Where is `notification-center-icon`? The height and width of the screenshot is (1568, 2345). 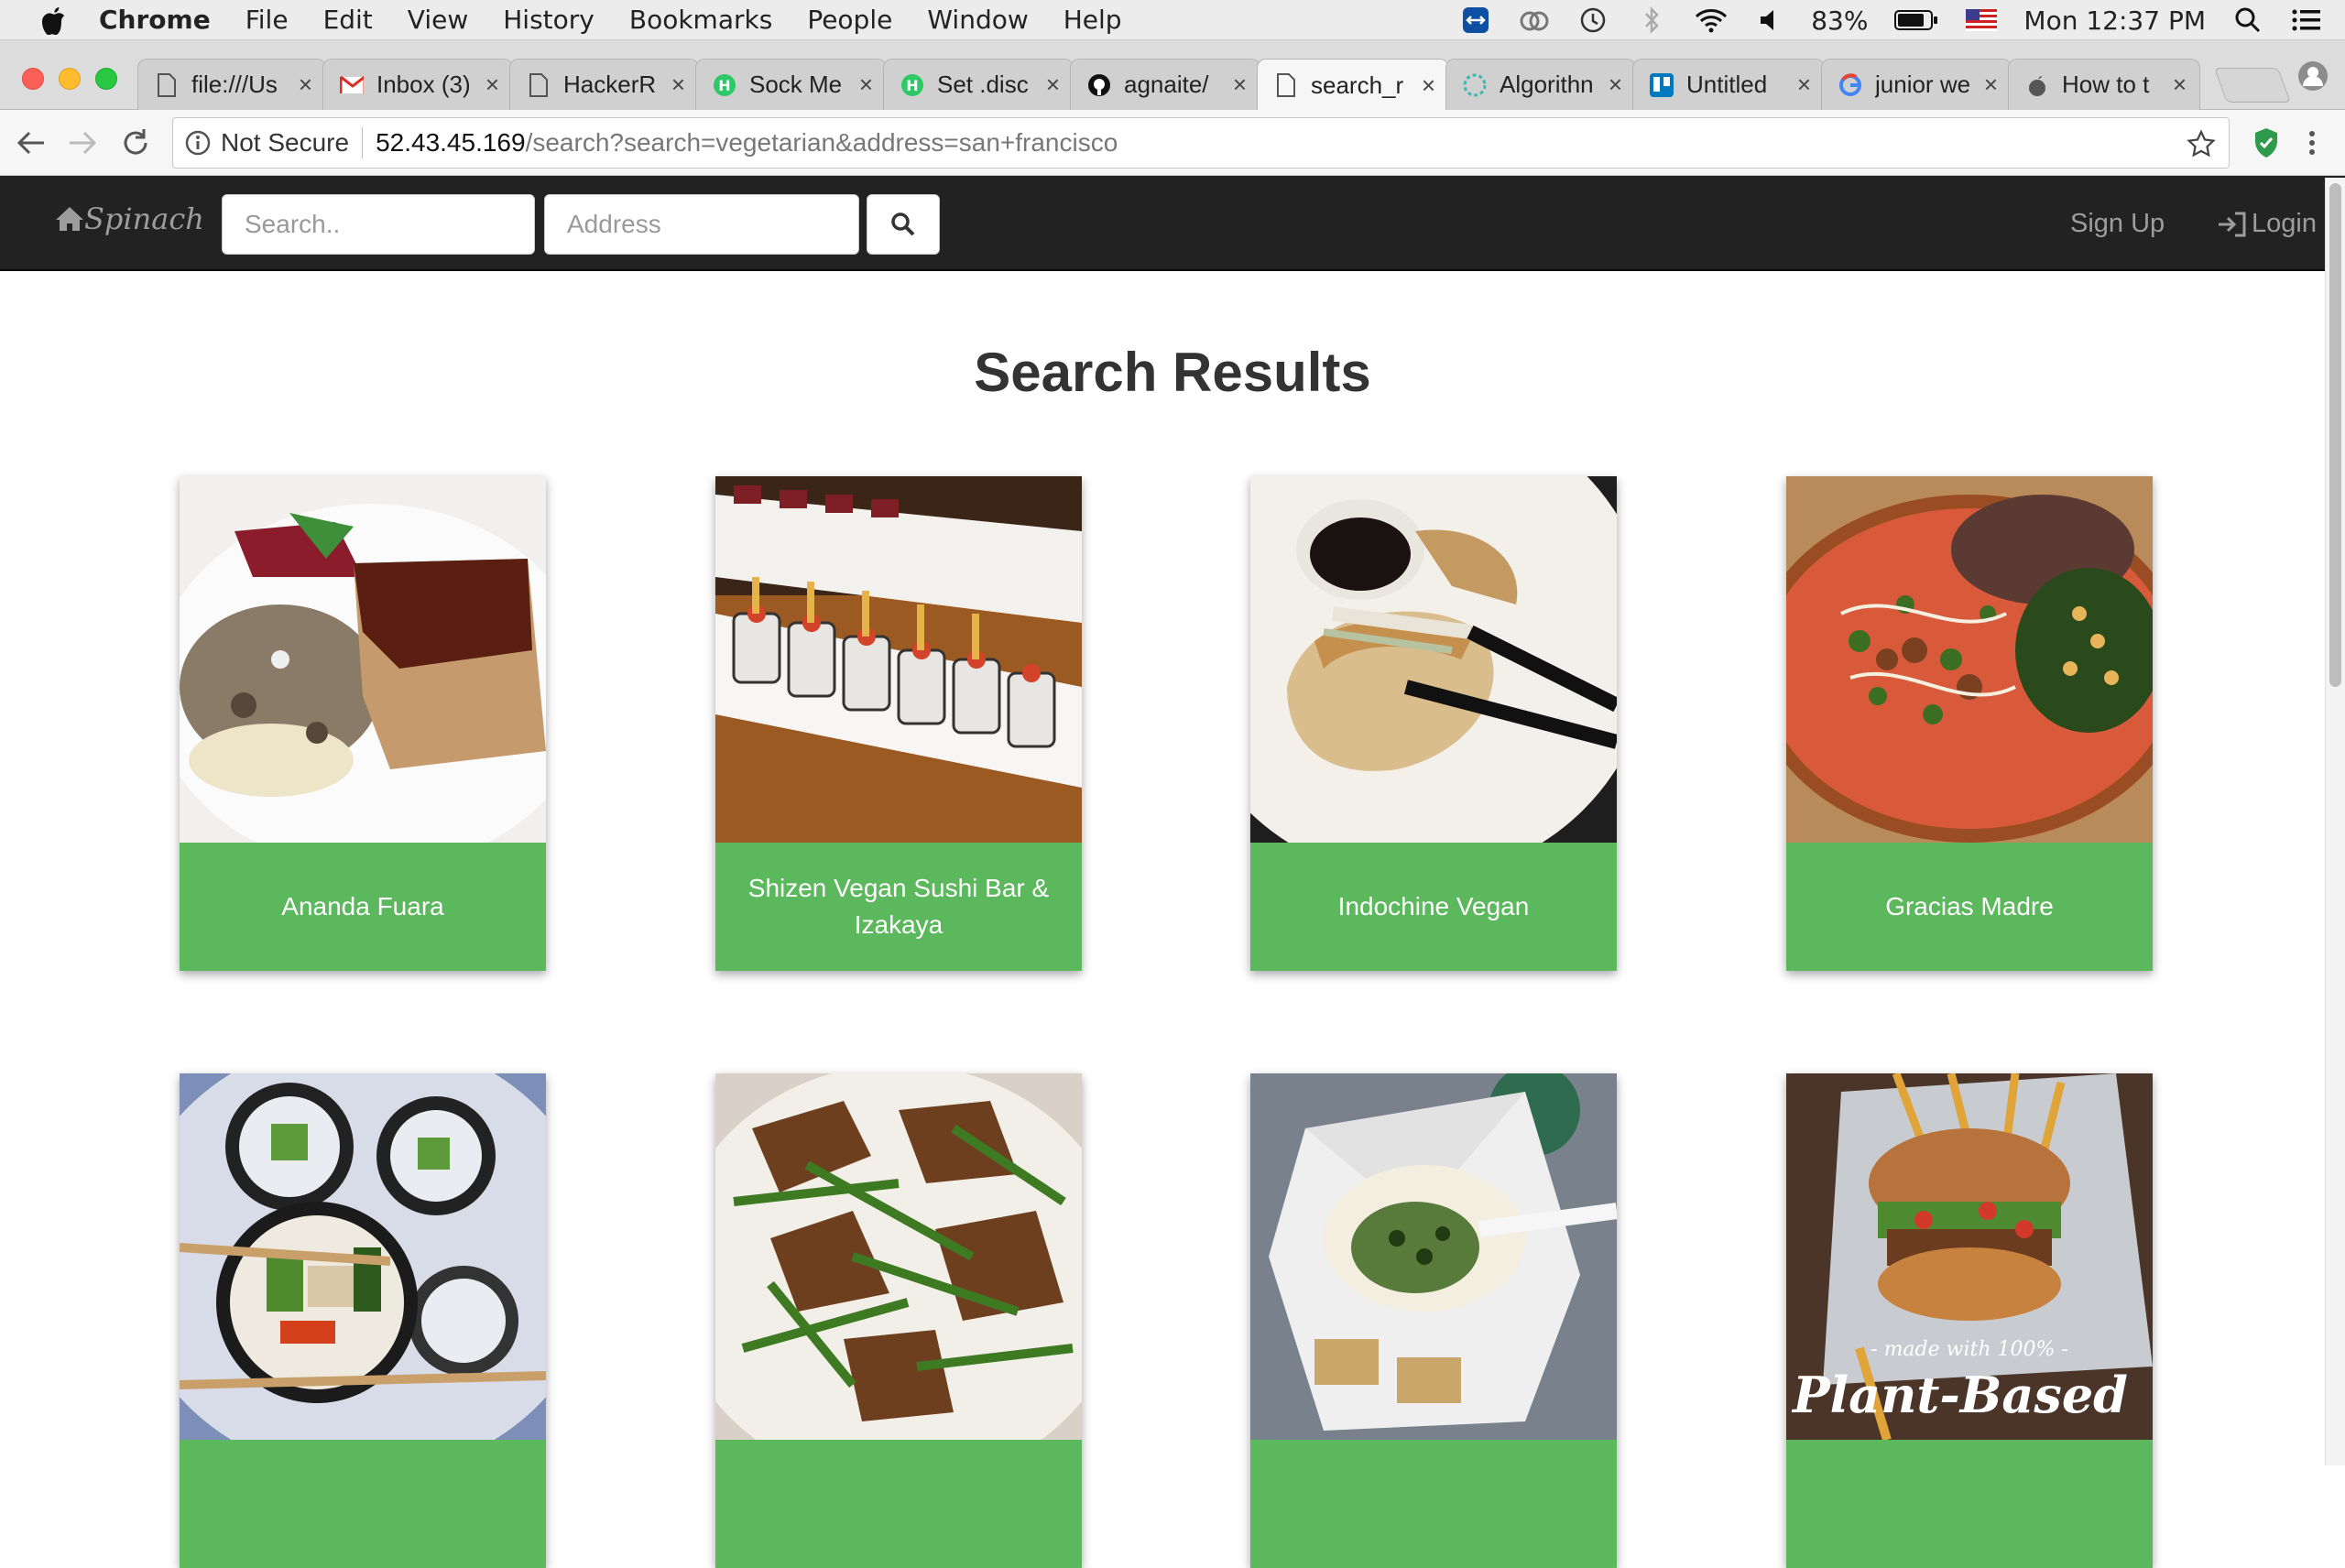
notification-center-icon is located at coordinates (2306, 20).